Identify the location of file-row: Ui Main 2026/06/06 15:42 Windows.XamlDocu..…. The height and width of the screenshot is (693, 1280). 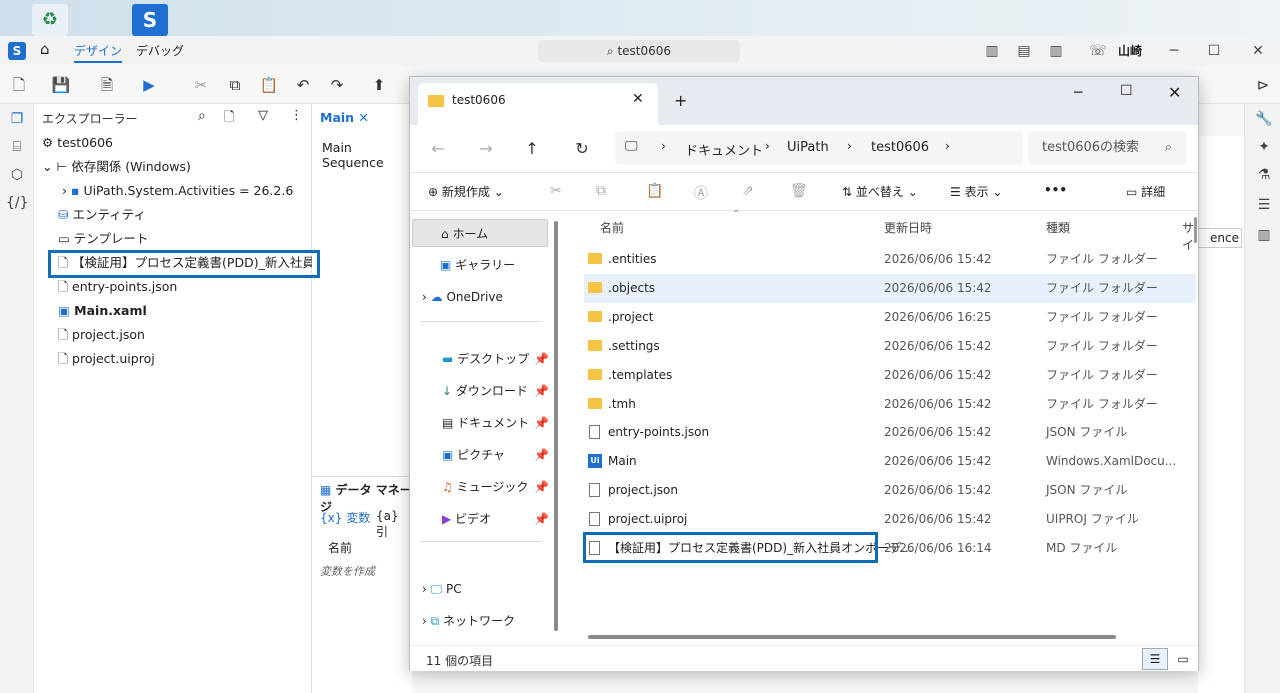
(890, 461).